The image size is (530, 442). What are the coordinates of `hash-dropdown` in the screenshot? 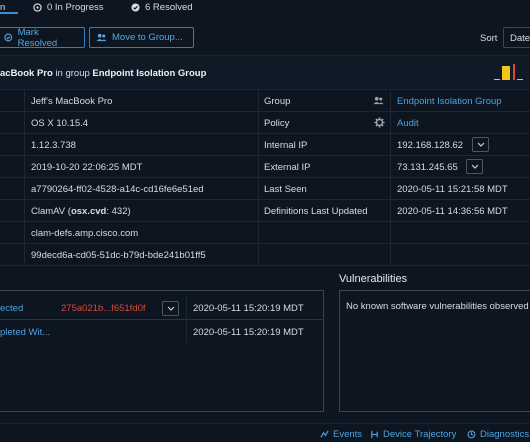 It's located at (170, 308).